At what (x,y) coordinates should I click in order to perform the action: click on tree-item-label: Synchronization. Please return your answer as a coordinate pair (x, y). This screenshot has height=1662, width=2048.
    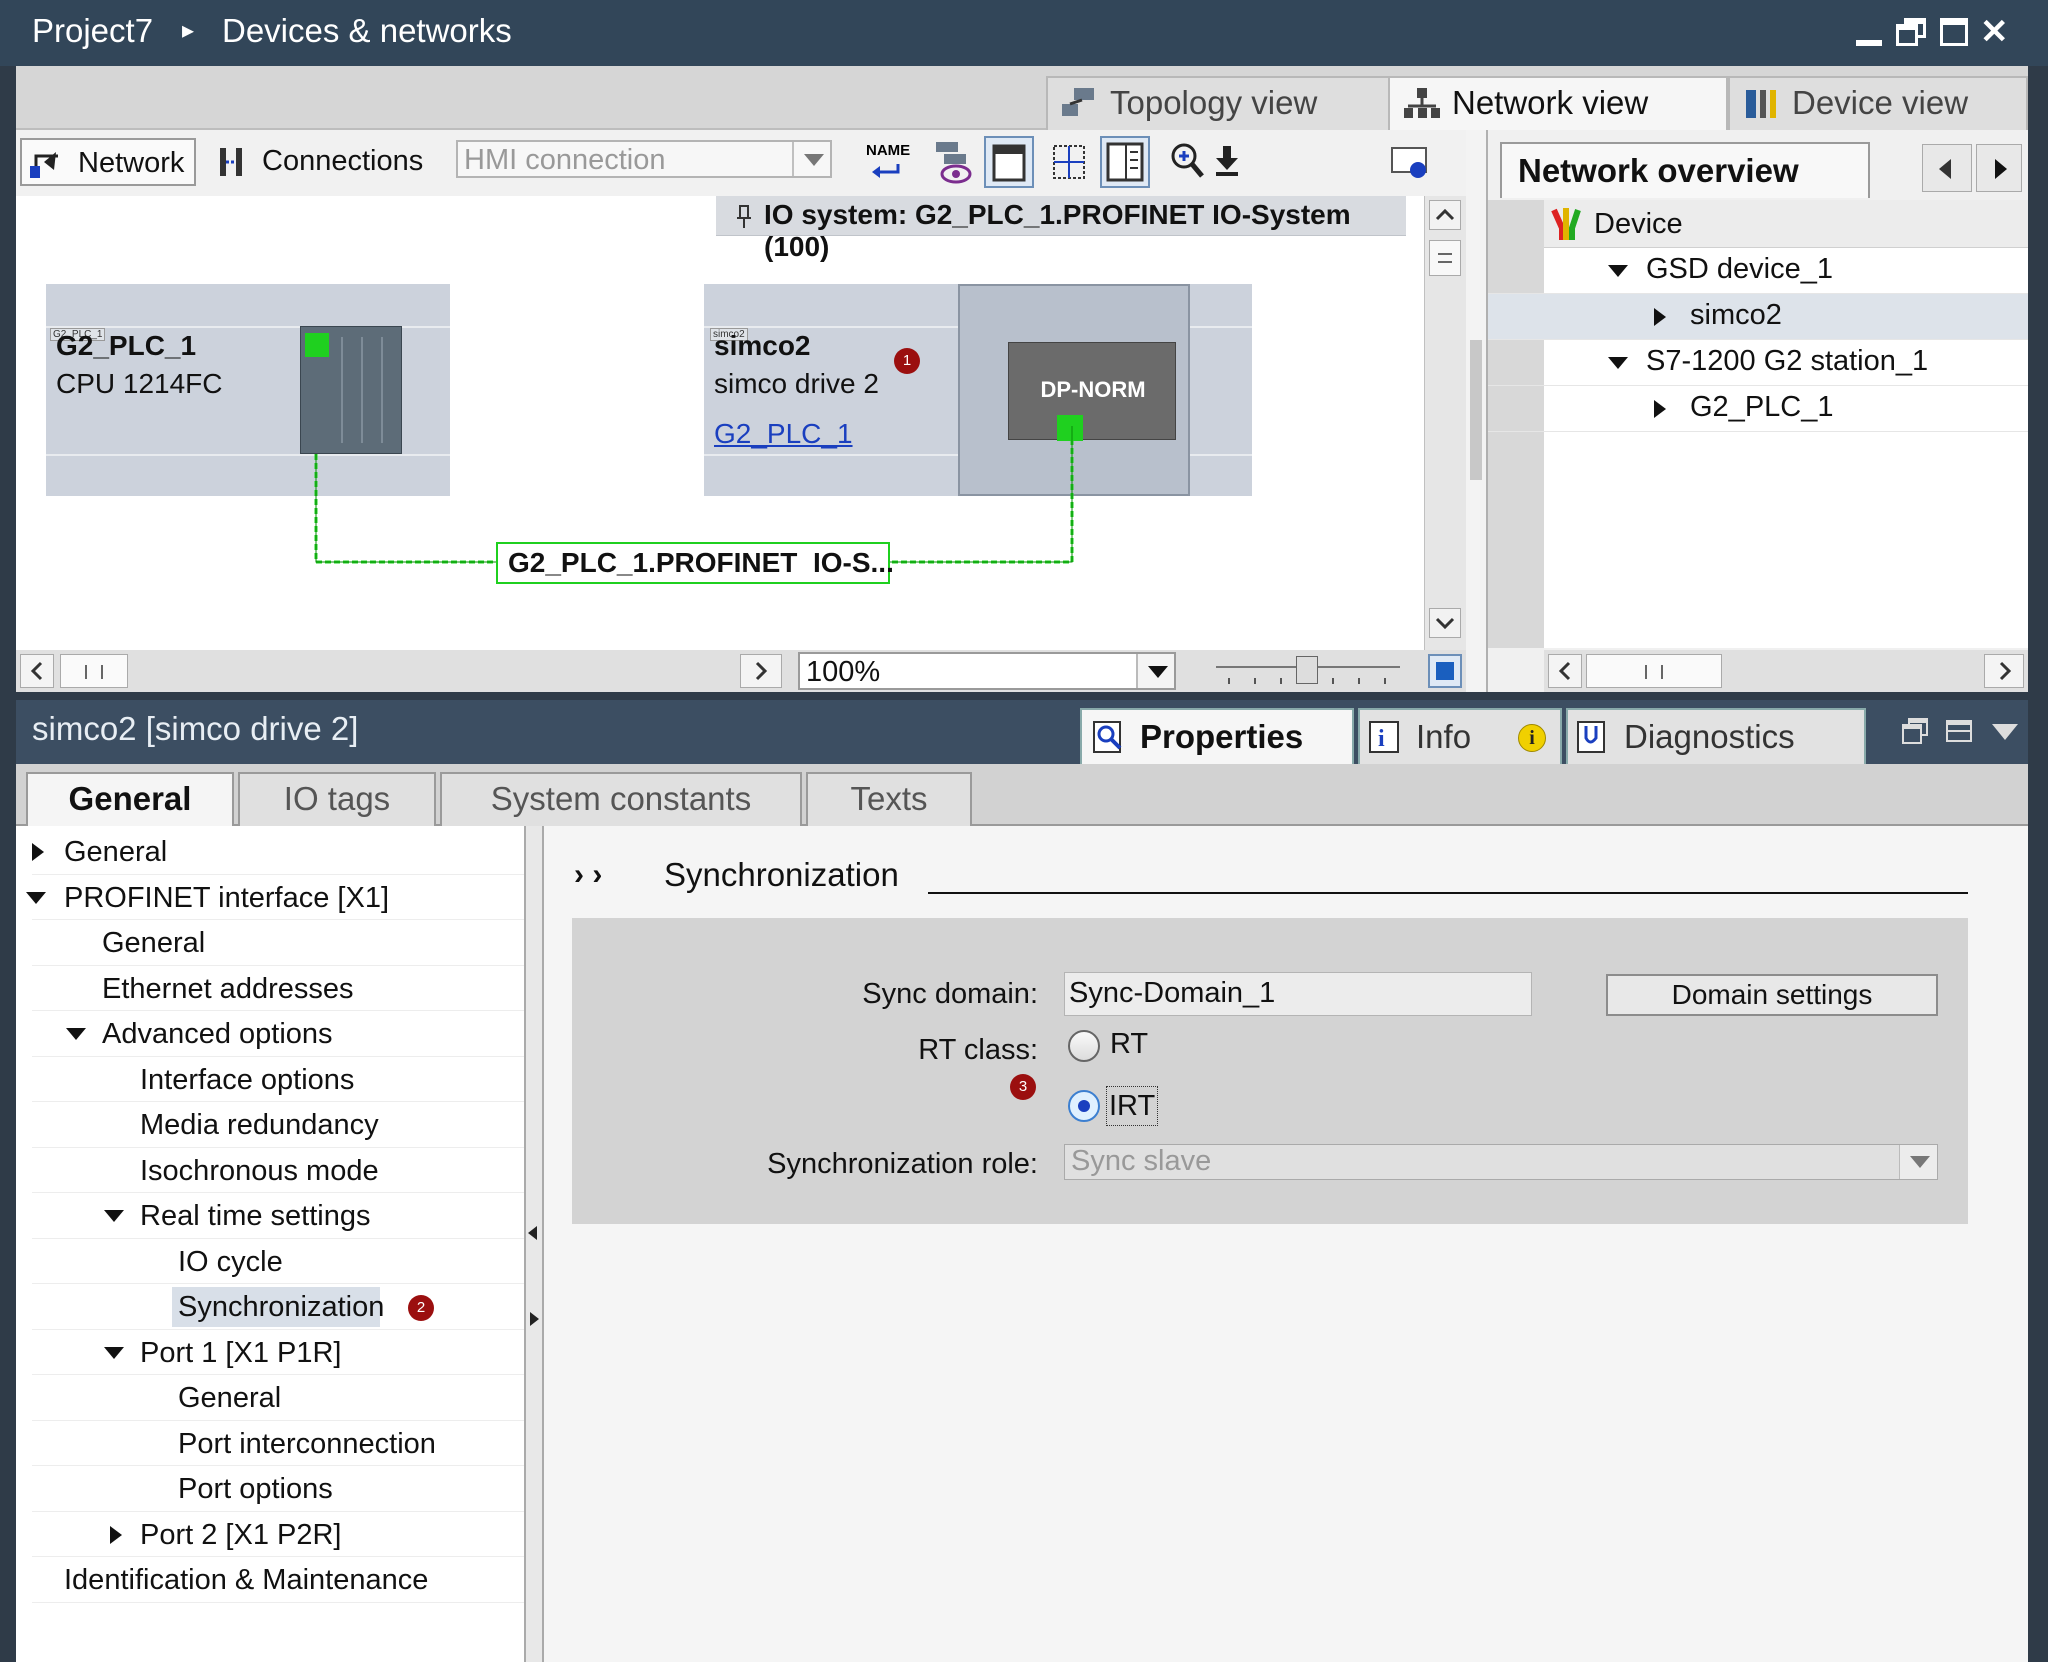
    Looking at the image, I should click on (281, 1307).